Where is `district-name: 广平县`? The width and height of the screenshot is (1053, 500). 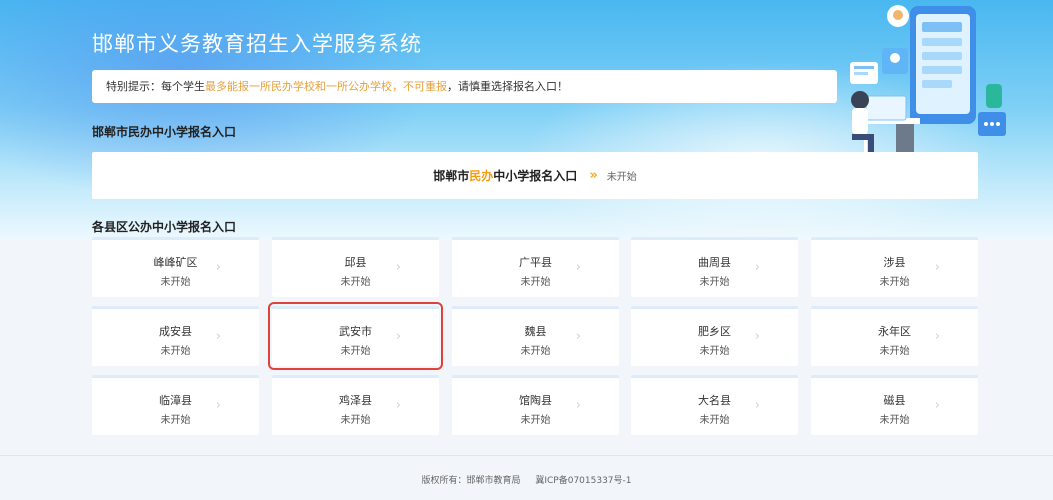 district-name: 广平县 is located at coordinates (535, 262).